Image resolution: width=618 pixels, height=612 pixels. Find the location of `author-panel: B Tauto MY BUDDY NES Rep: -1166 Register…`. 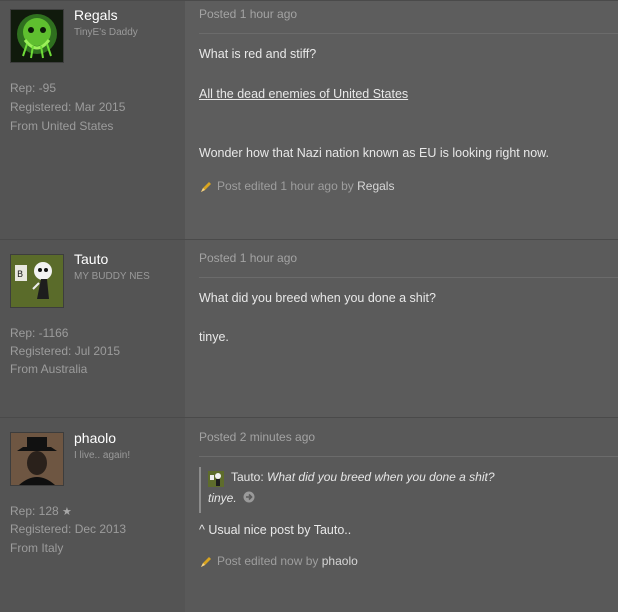

author-panel: B Tauto MY BUDDY NES Rep: -1166 Register… is located at coordinates (92, 328).